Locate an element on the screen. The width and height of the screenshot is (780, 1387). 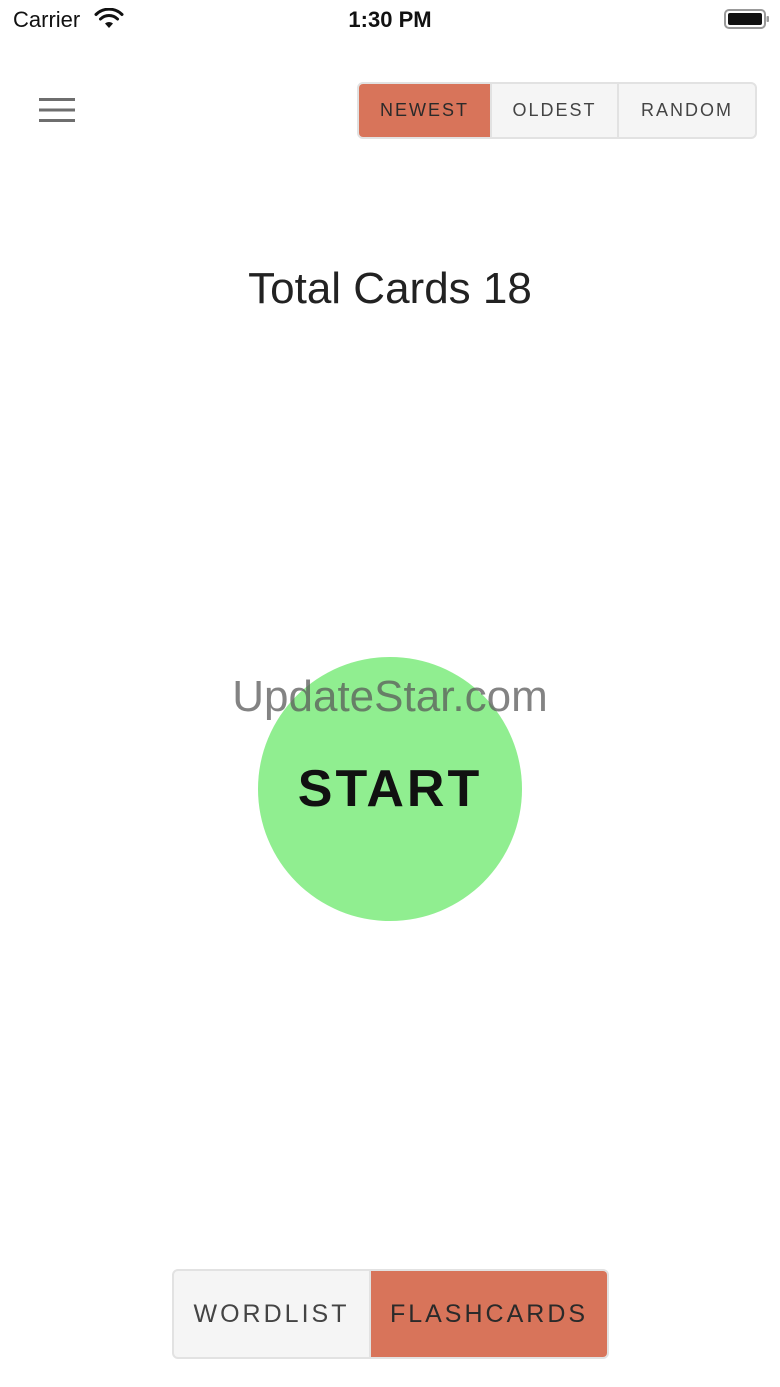
sort-order-control: NEWEST OLDEST RANDOM is located at coordinates (557, 110).